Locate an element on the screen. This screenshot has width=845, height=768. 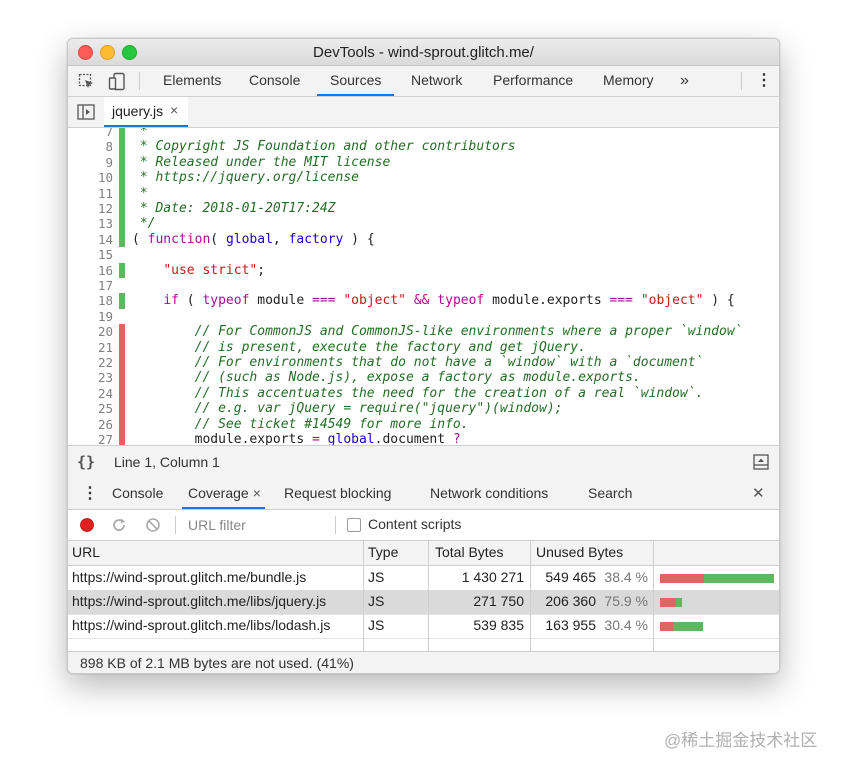
tab-network: Network is located at coordinates (436, 81).